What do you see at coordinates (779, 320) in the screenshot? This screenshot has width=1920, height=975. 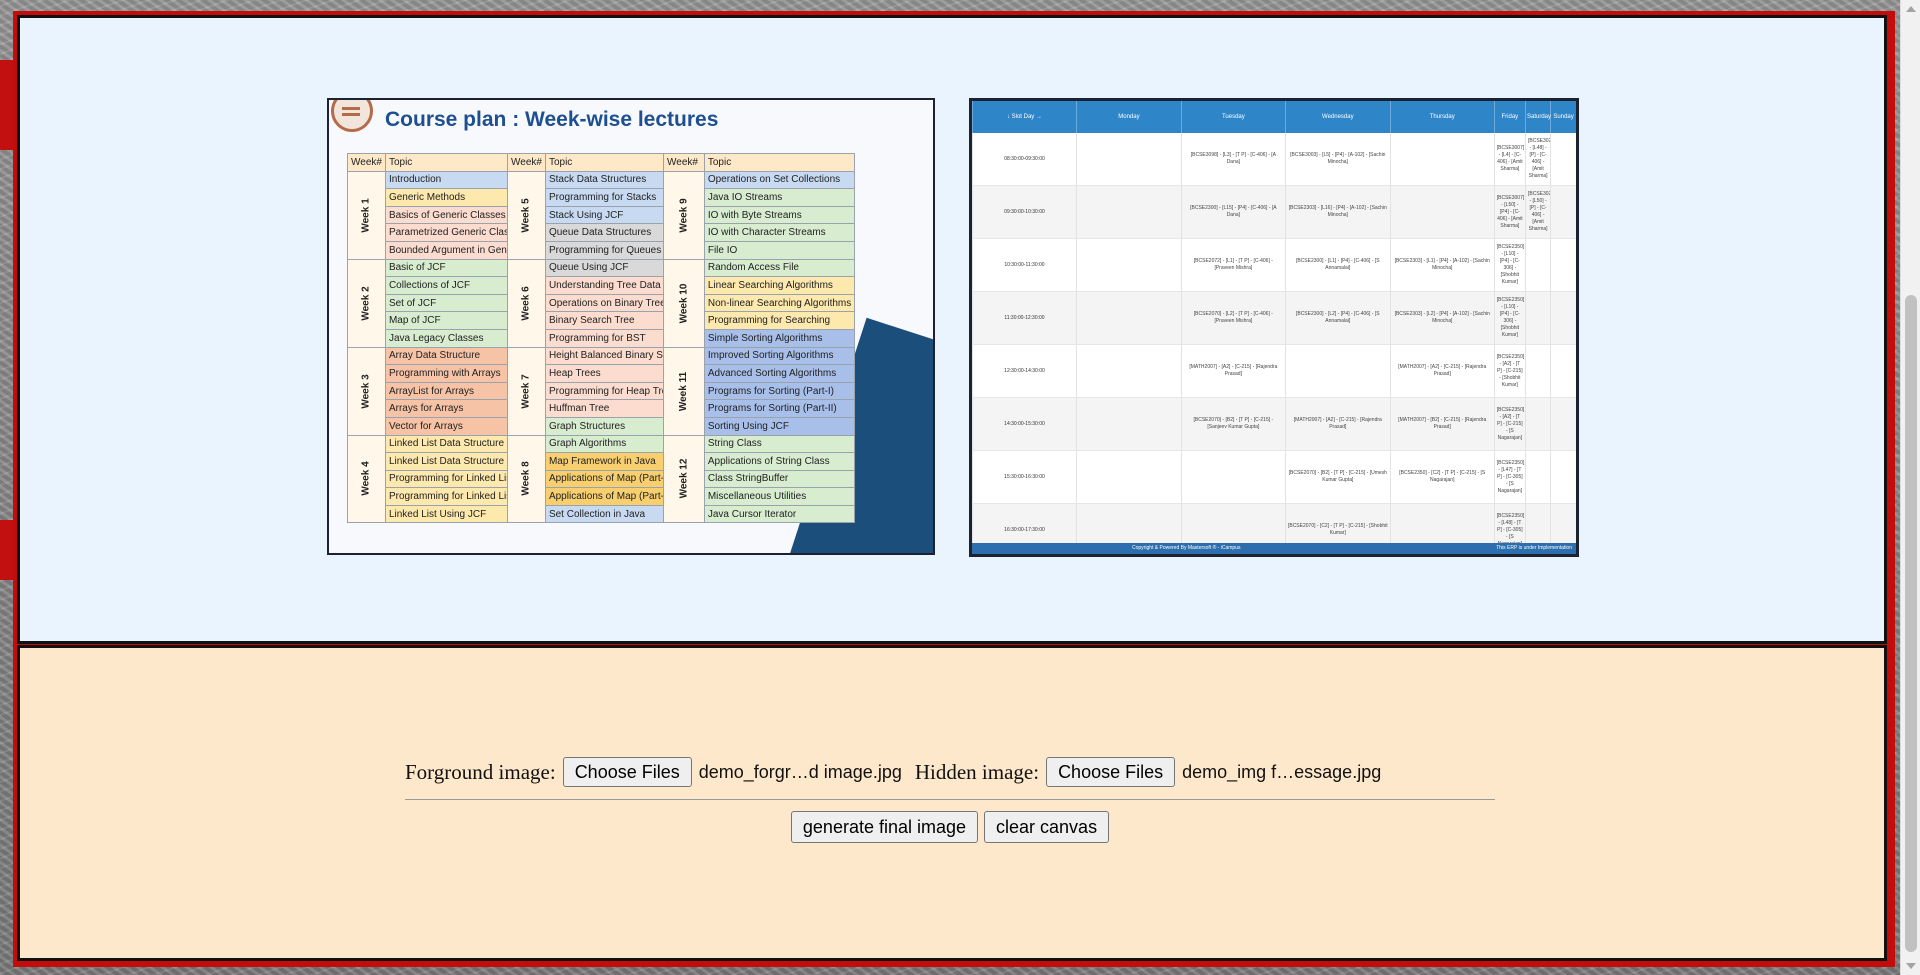 I see `topic-cell: Programming for Searching` at bounding box center [779, 320].